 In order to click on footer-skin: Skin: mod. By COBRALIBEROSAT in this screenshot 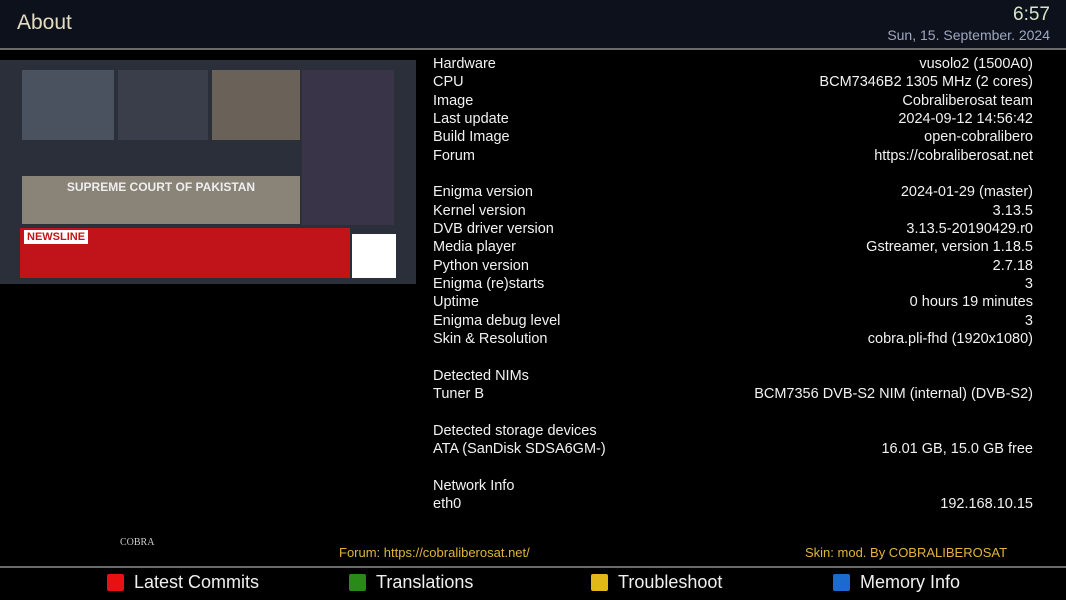, I will do `click(906, 552)`.